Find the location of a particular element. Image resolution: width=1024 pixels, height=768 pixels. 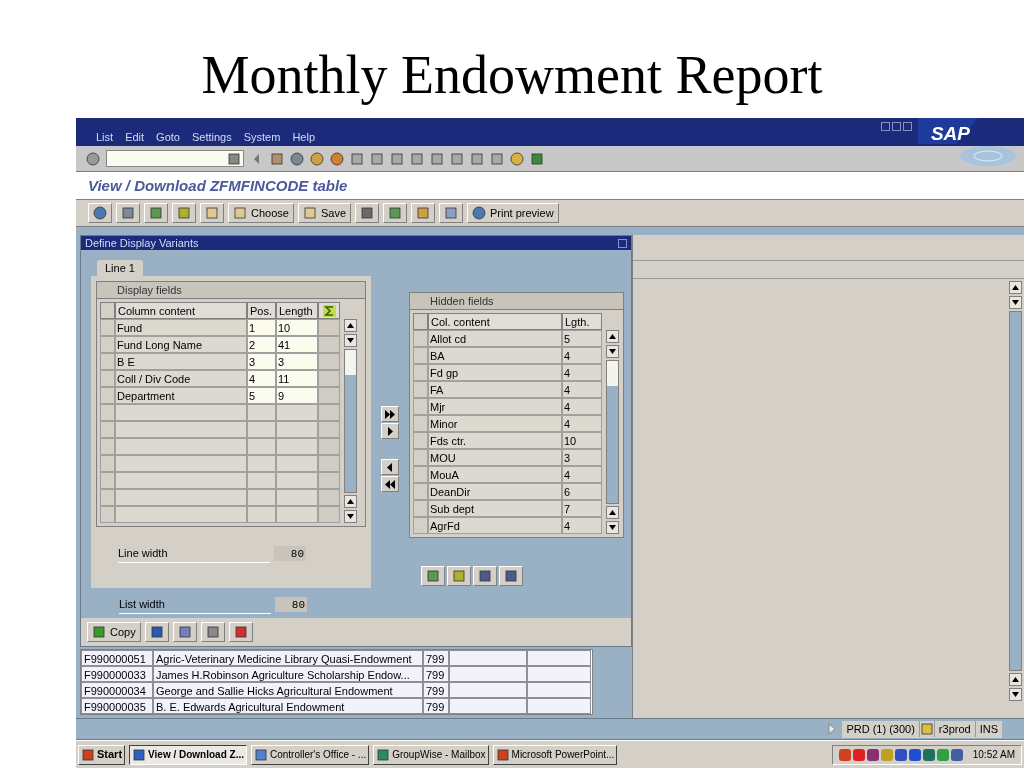

menu-item: Goto is located at coordinates (168, 136).